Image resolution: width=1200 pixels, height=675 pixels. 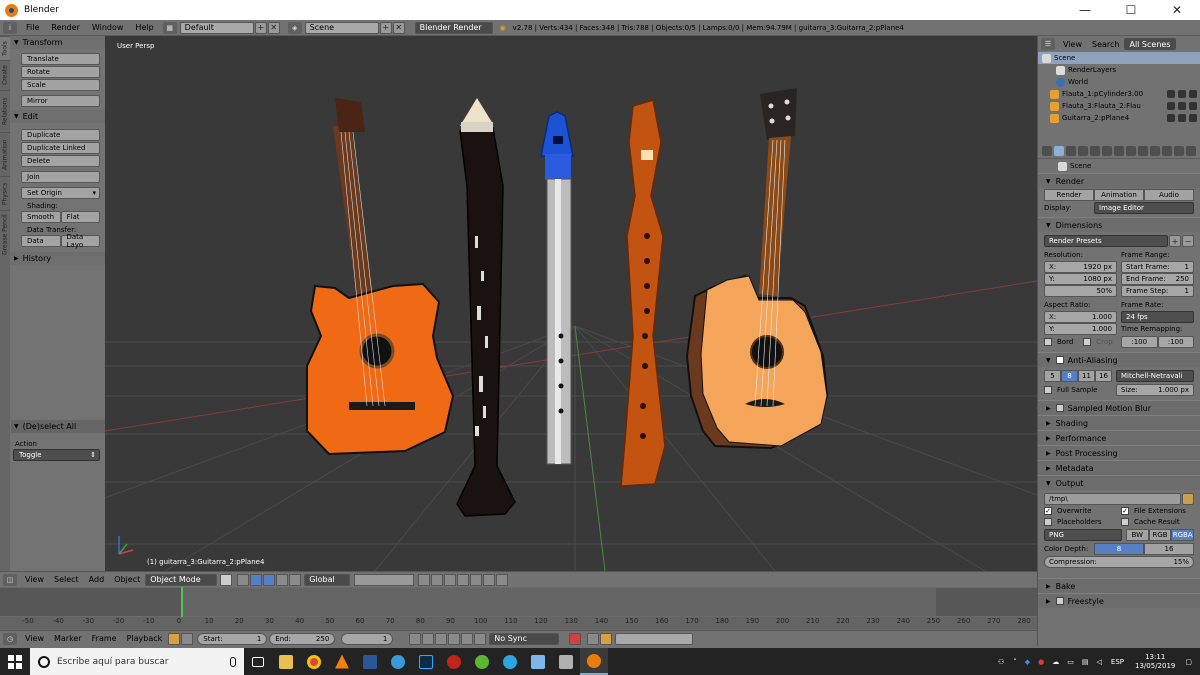 I want to click on render-button: Render, so click(x=1069, y=195).